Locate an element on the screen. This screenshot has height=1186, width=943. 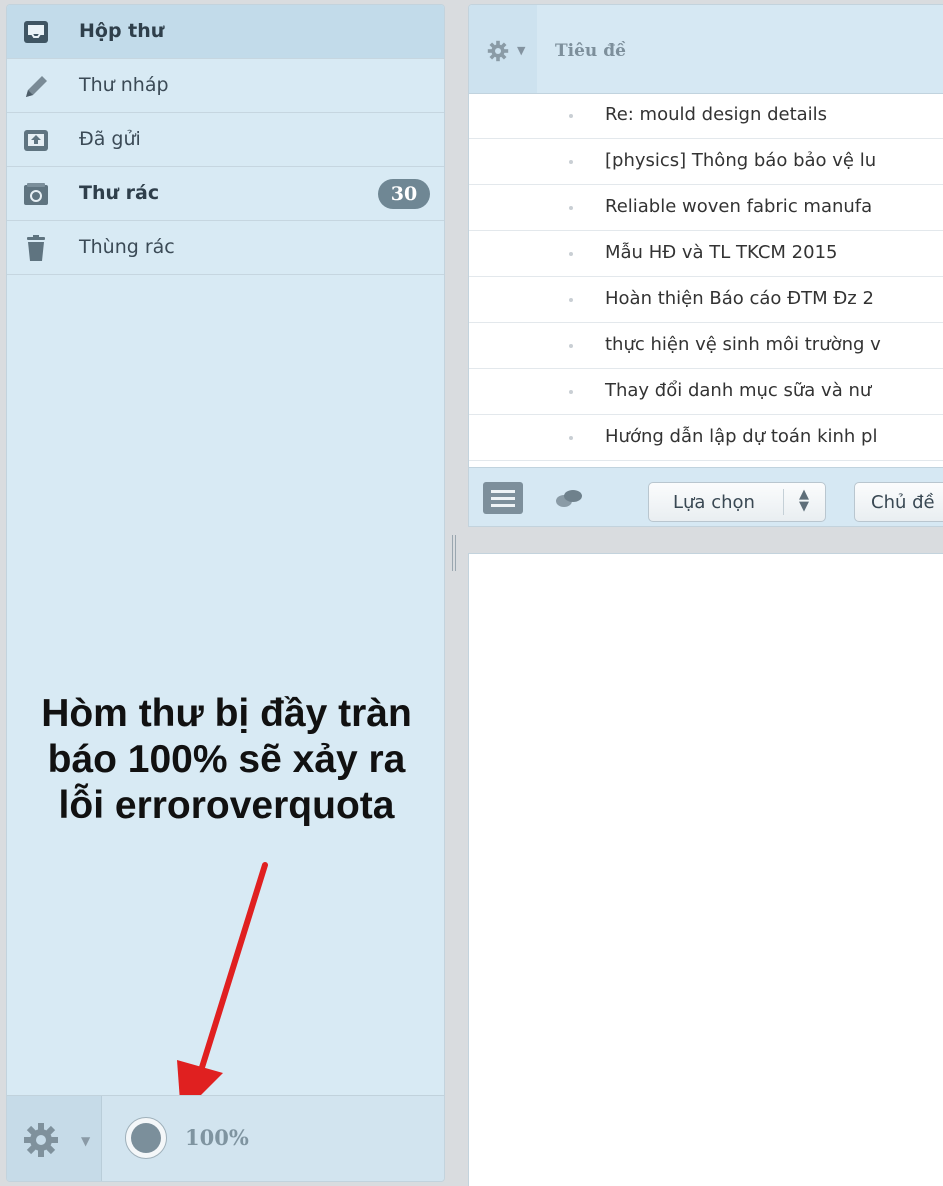
message-list-footer: Lựa chọn ▲ ▼ Chủ đề is located at coordinates (706, 496).